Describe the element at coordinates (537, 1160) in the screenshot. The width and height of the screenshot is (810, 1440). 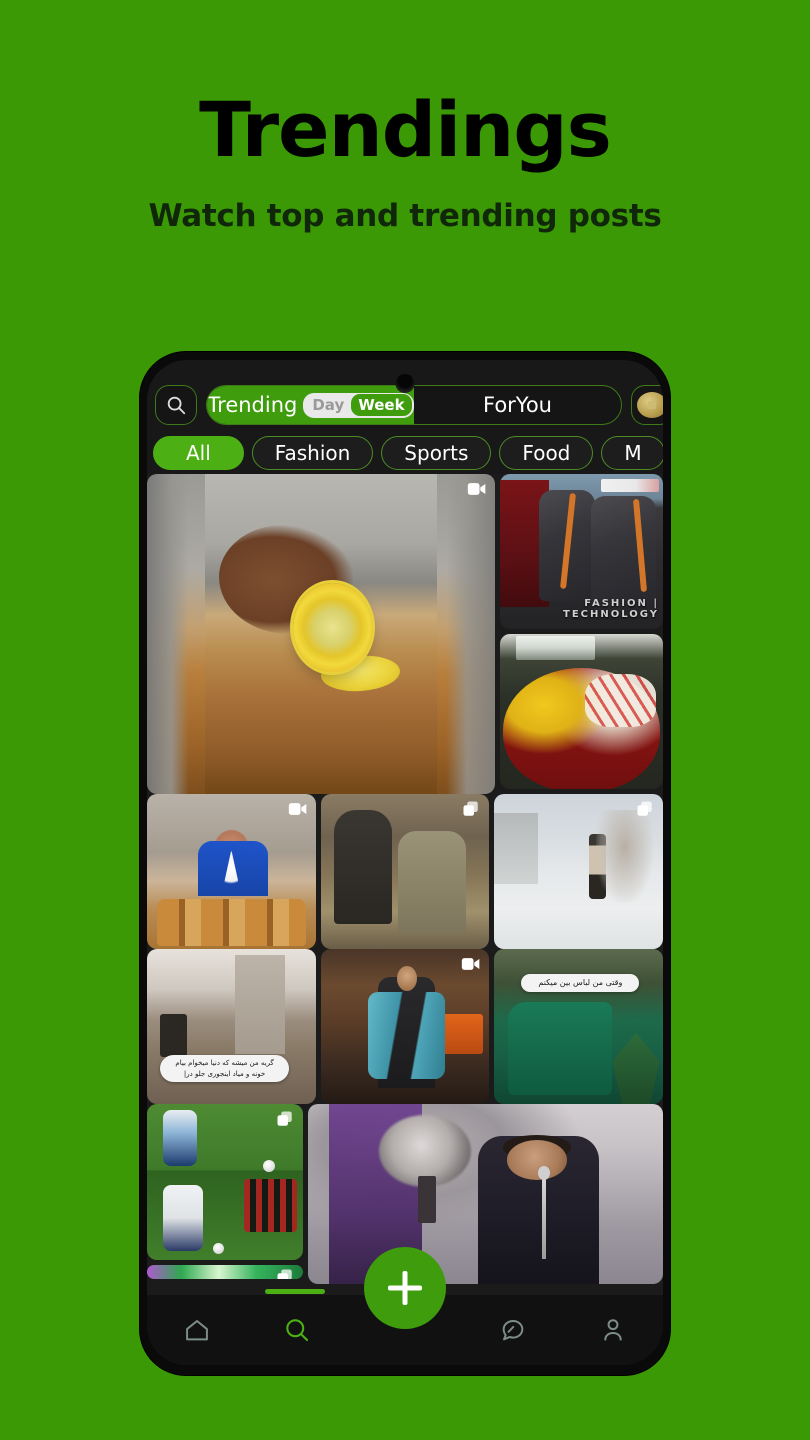
I see `singer-head` at that location.